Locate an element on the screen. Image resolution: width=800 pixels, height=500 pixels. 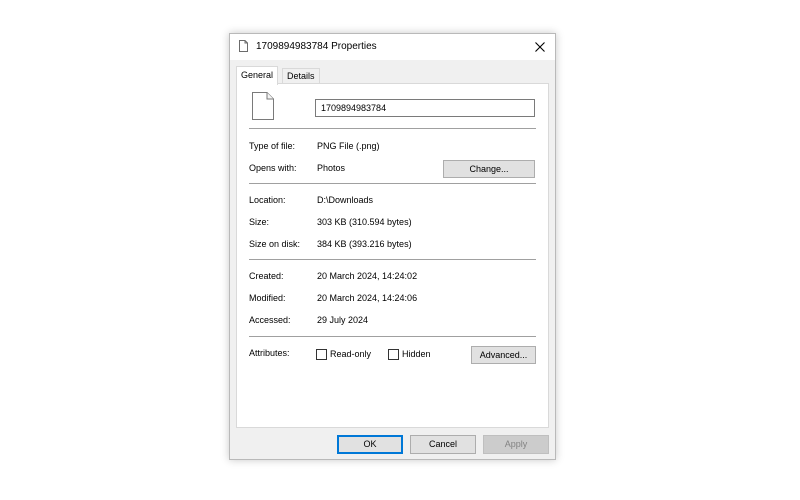
modified-value: 20 March 2024, 14:24:06 is located at coordinates (367, 298).